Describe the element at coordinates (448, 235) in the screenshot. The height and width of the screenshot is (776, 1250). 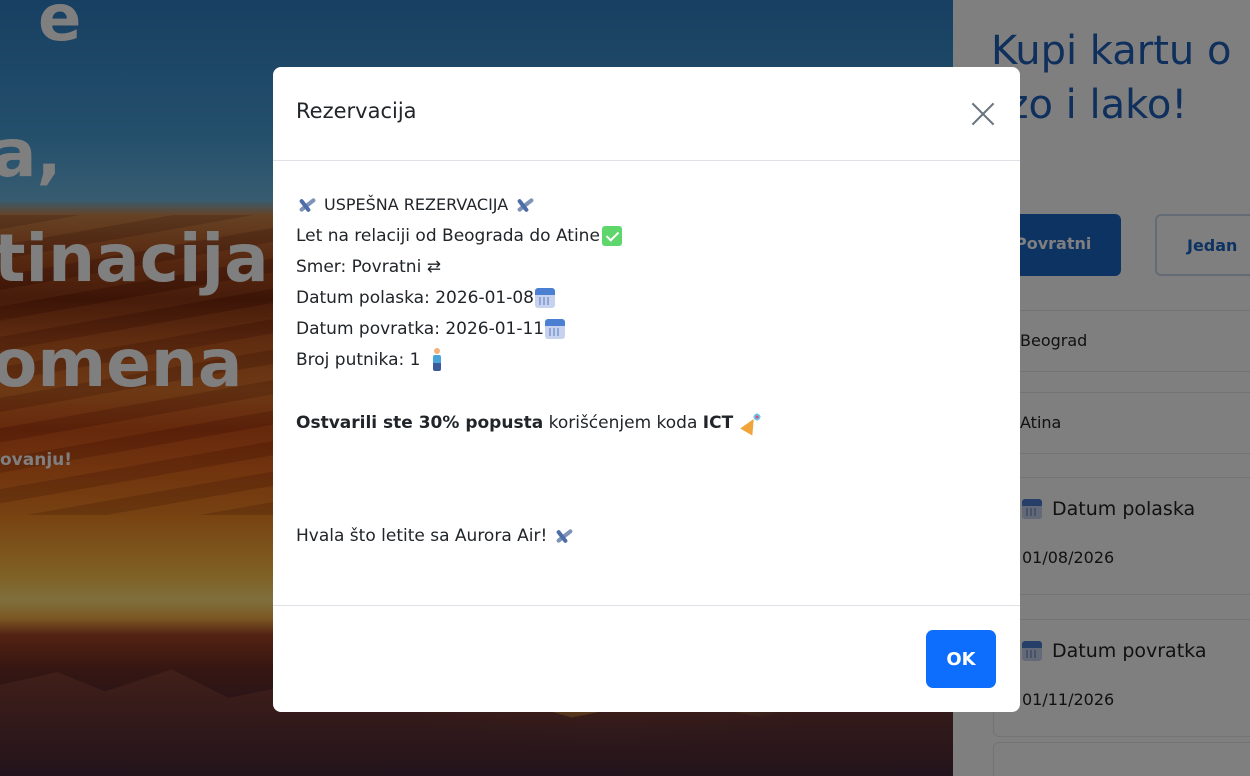
I see `route-text: Let na relaciji od Beograda do Atine` at that location.